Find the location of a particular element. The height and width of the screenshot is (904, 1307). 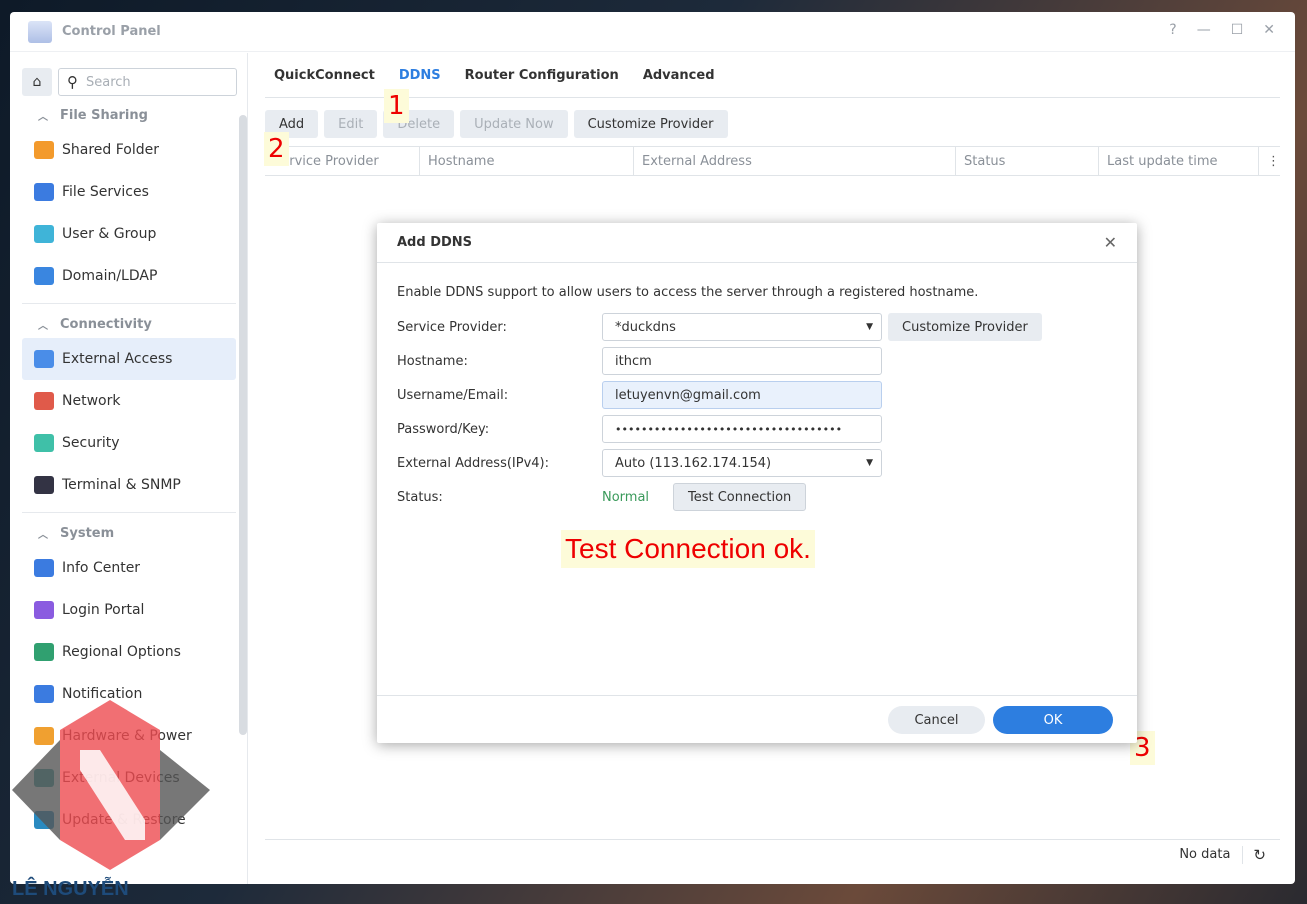

annotation-1: 1 is located at coordinates (396, 106).